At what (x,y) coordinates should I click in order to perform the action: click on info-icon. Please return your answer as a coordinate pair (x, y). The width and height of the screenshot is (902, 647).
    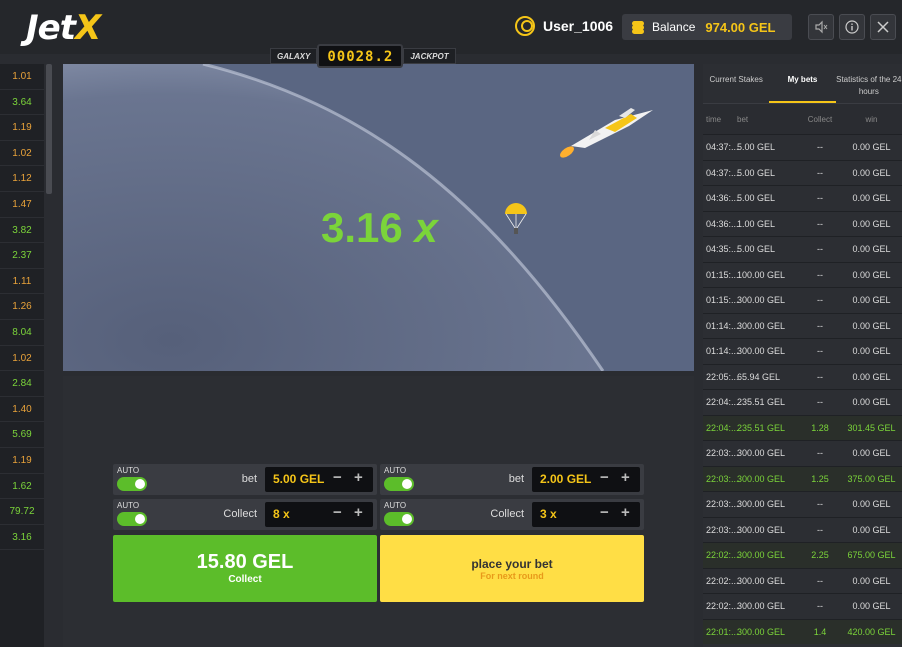
    Looking at the image, I should click on (852, 27).